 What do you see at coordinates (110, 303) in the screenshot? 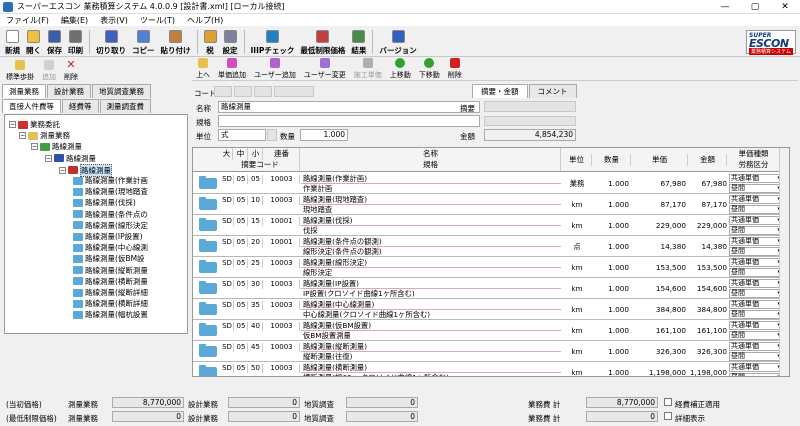
I see `tree-node: 路線測量(横断詳細` at bounding box center [110, 303].